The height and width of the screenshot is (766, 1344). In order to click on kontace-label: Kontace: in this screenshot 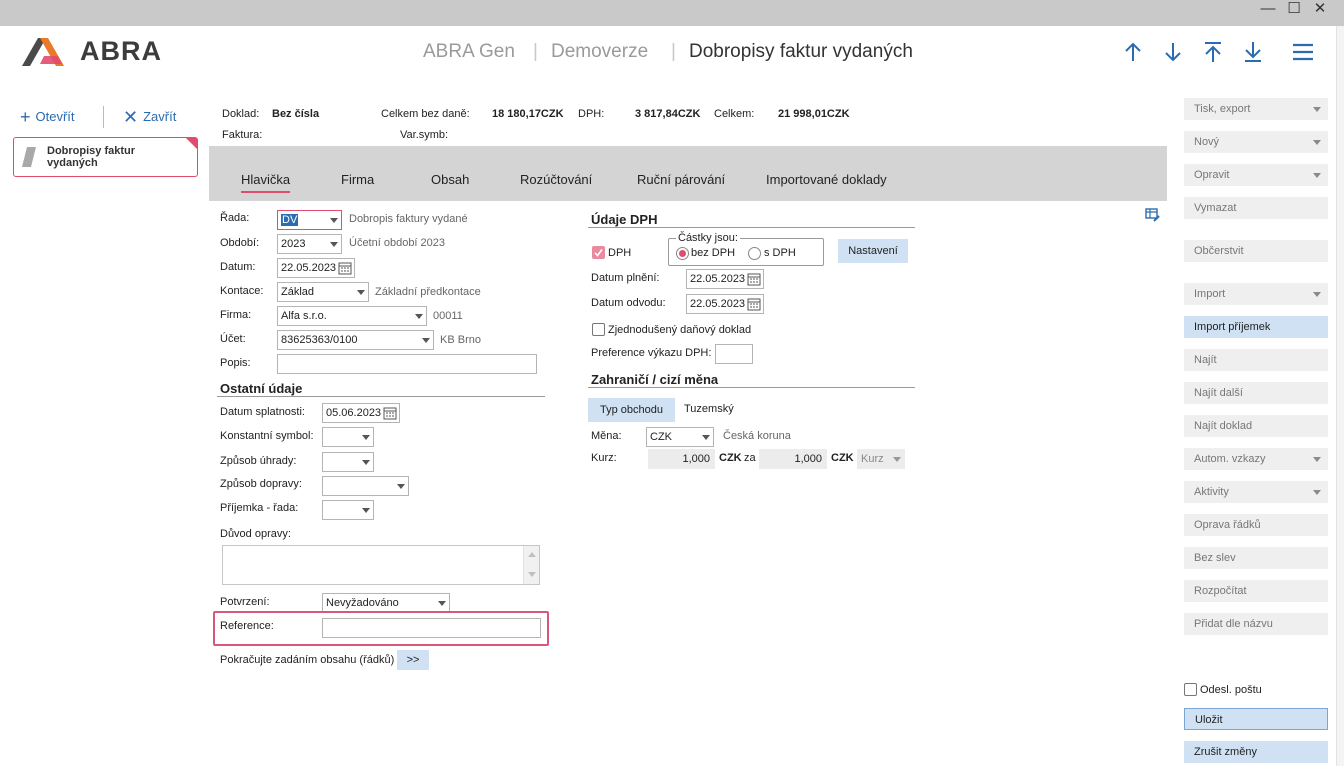, I will do `click(242, 291)`.